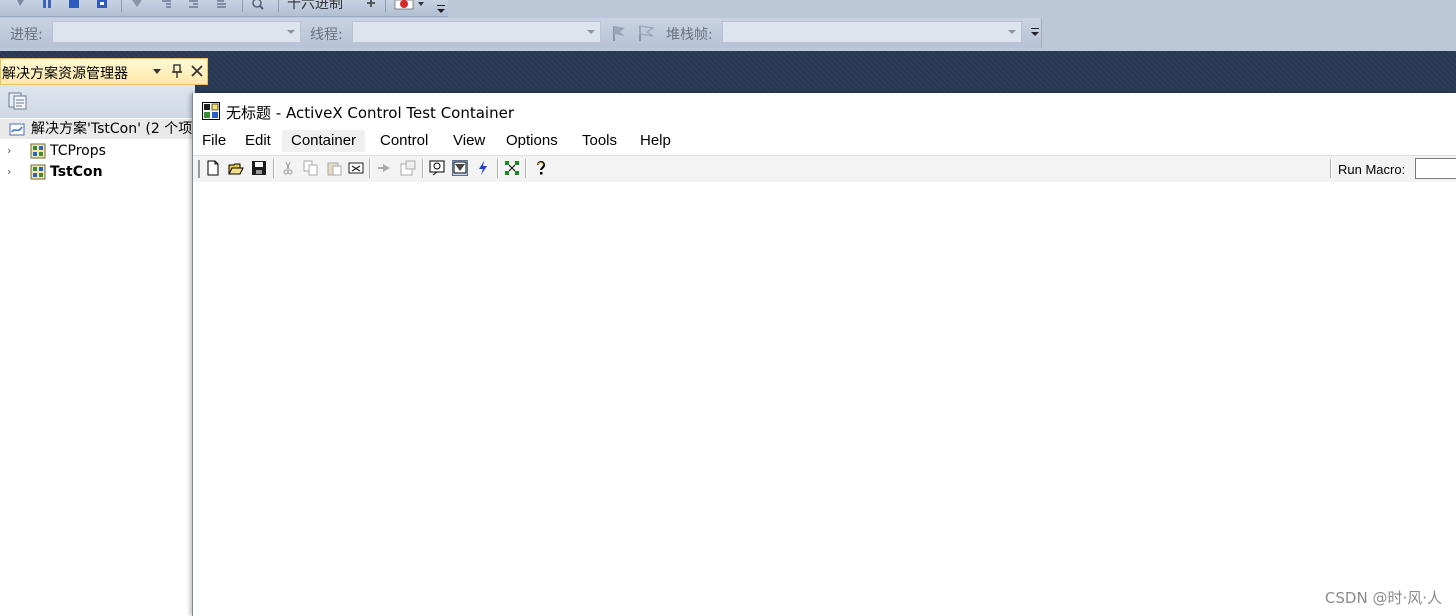 The width and height of the screenshot is (1456, 616). What do you see at coordinates (411, 6) in the screenshot?
I see `breakpoint-icon` at bounding box center [411, 6].